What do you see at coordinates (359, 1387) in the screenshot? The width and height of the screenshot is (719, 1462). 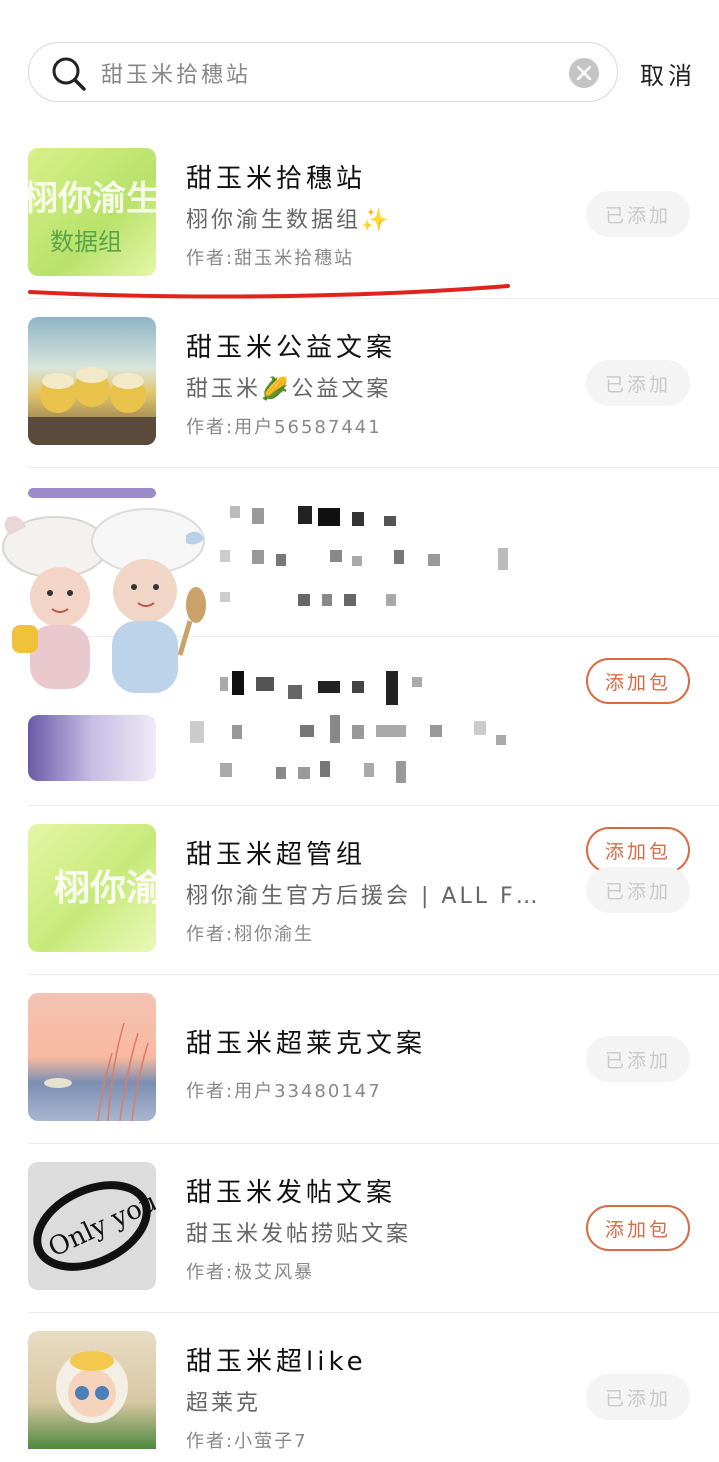 I see `list-item: 甜玉米超like 超莱克 作者:小萤子7 已添加` at bounding box center [359, 1387].